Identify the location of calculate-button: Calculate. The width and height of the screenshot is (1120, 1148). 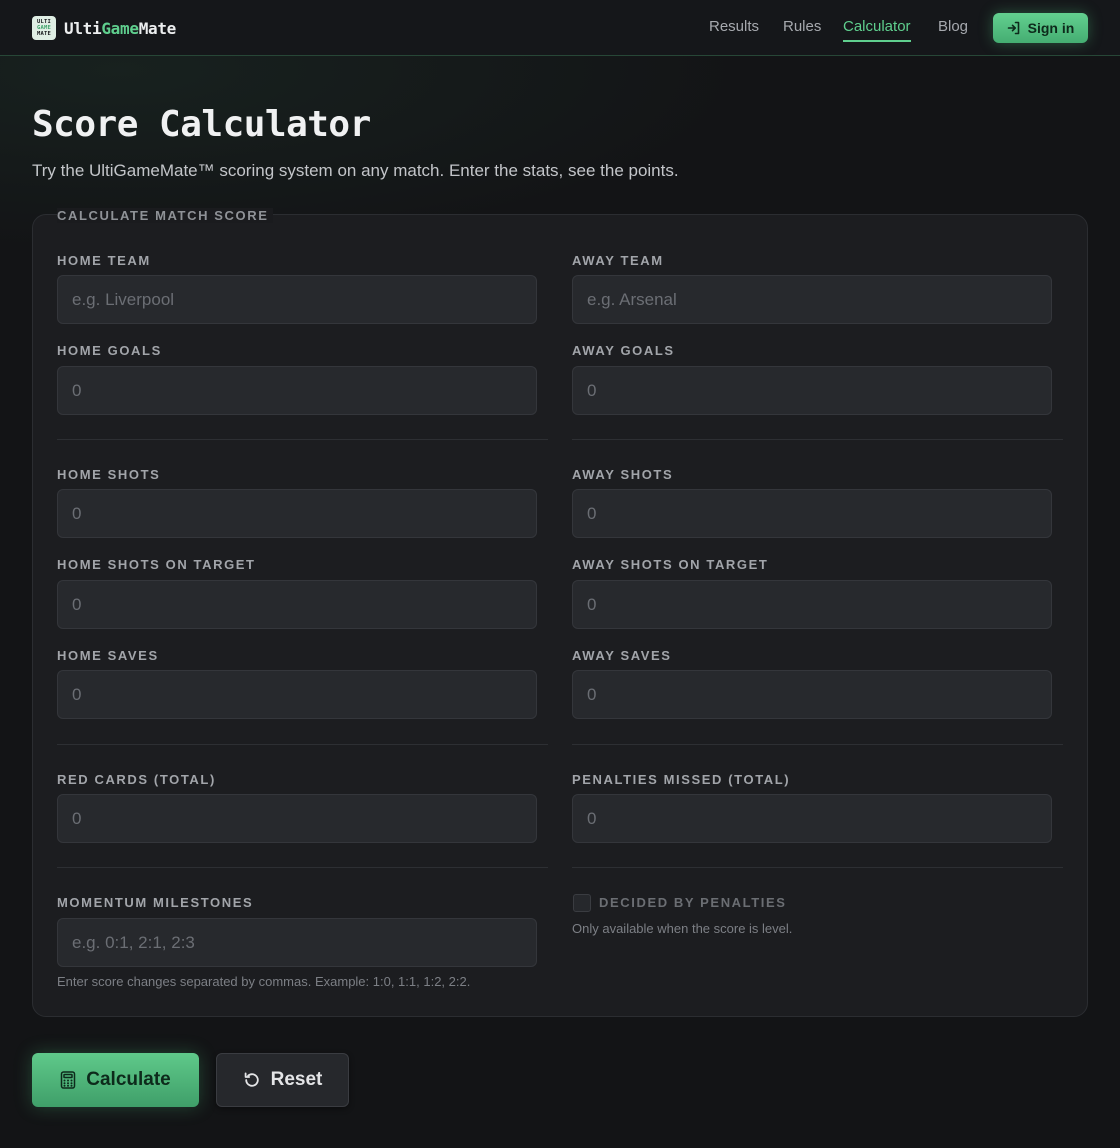
(115, 1080).